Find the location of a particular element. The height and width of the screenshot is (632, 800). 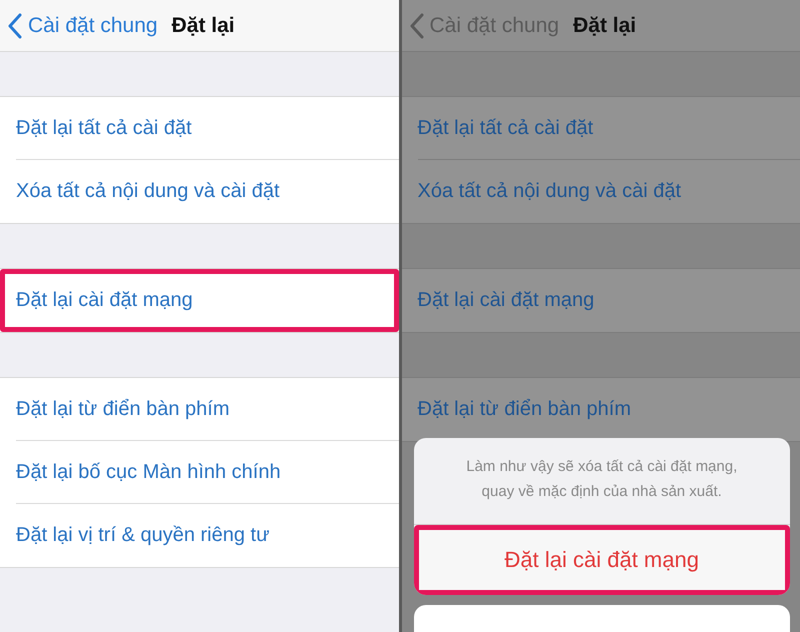

reset-button: Đặt lại cài đặt mạng is located at coordinates (602, 560).